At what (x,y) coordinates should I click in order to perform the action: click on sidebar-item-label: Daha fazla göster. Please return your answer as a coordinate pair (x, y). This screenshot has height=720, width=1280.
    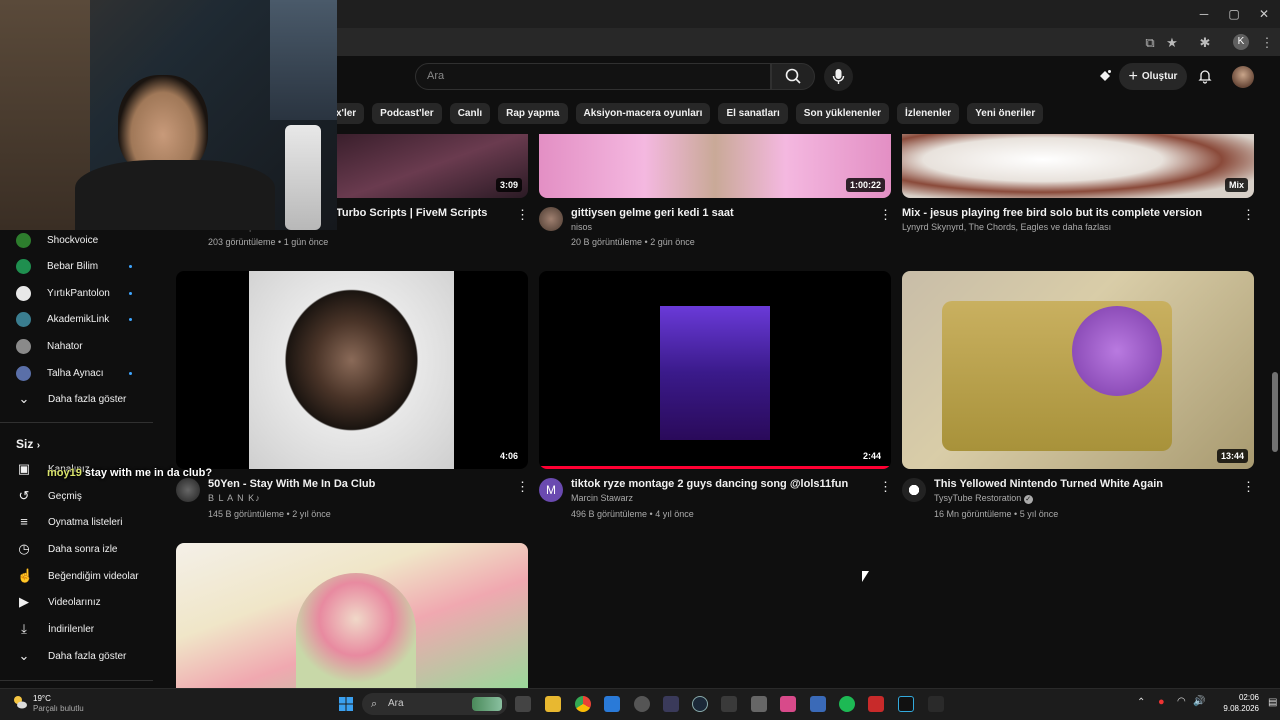
    Looking at the image, I should click on (87, 399).